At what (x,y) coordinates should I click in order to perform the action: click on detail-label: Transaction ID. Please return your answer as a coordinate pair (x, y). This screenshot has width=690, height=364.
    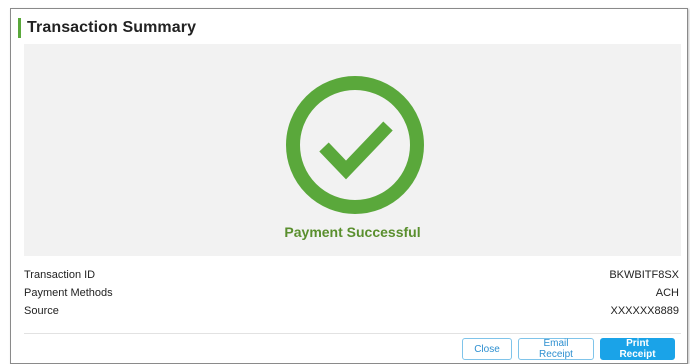
    Looking at the image, I should click on (60, 275).